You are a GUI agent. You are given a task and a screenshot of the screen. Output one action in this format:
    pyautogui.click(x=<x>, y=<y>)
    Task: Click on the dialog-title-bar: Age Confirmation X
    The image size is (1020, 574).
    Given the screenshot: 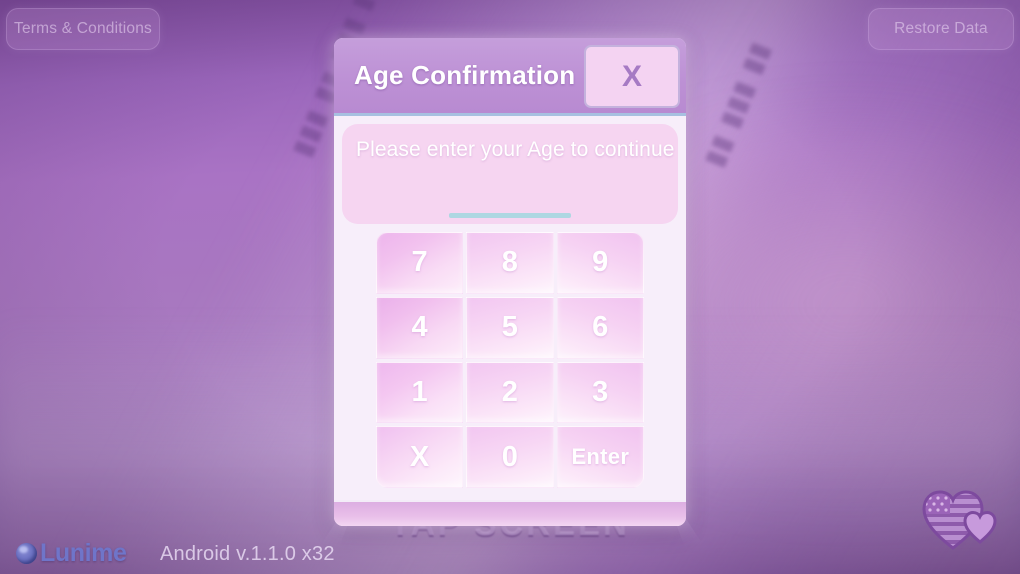 What is the action you would take?
    pyautogui.click(x=510, y=77)
    